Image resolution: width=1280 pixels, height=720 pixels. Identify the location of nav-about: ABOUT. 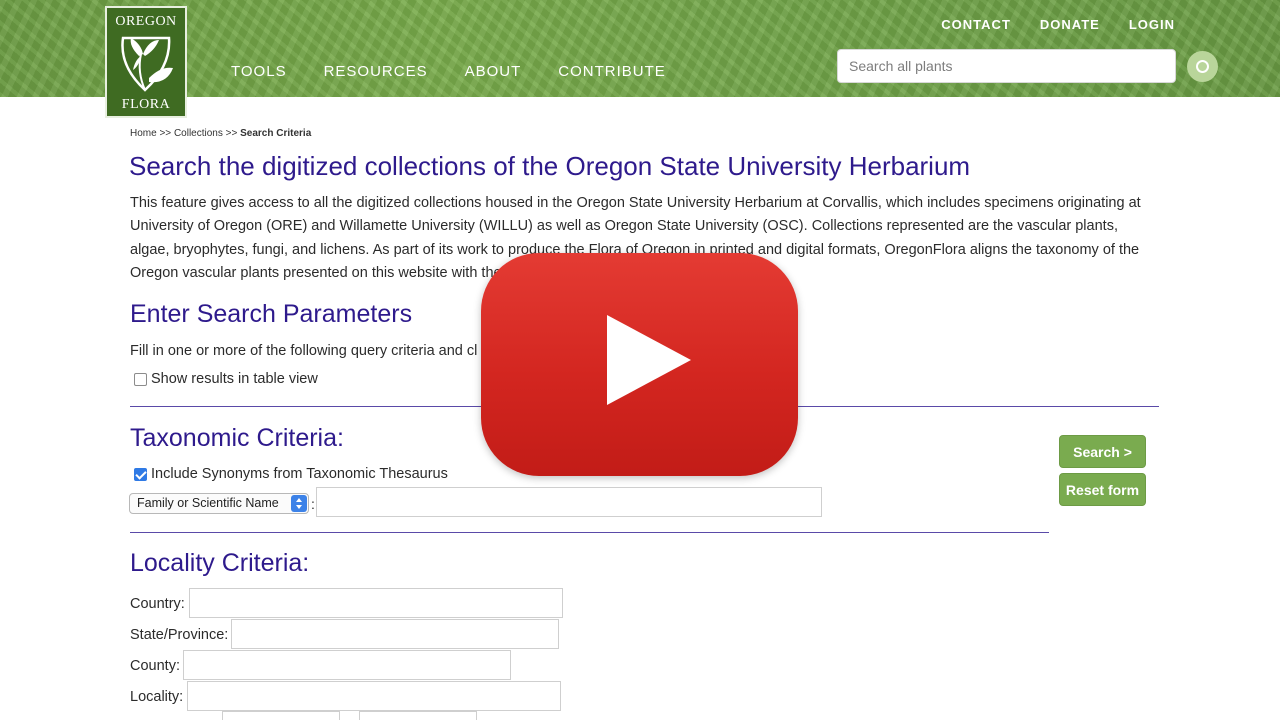
(493, 71).